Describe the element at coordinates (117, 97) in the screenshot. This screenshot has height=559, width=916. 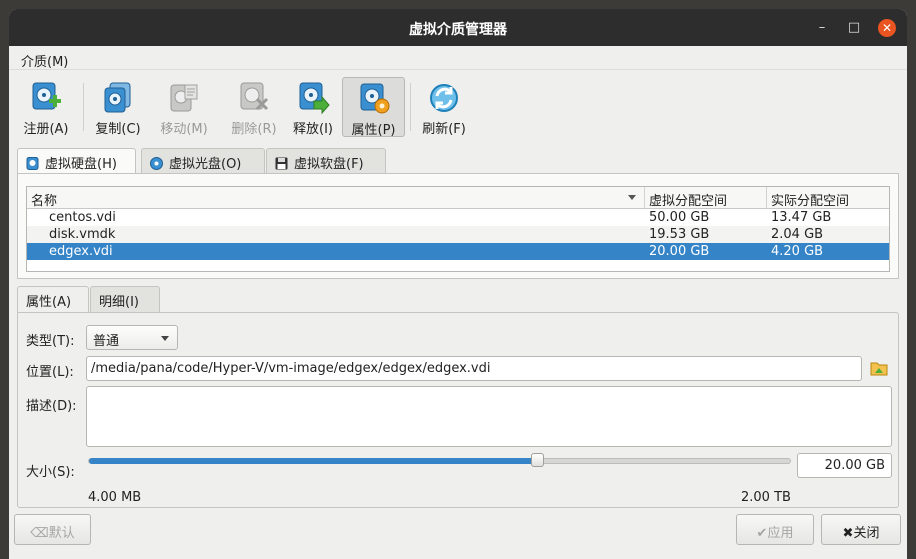
I see `disk-copy-icon` at that location.